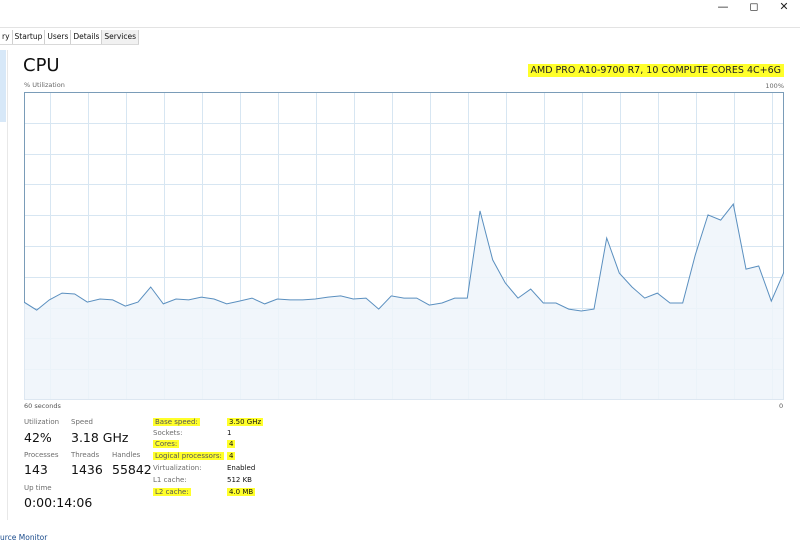 The height and width of the screenshot is (555, 800). What do you see at coordinates (82, 422) in the screenshot?
I see `speed-label: Speed` at bounding box center [82, 422].